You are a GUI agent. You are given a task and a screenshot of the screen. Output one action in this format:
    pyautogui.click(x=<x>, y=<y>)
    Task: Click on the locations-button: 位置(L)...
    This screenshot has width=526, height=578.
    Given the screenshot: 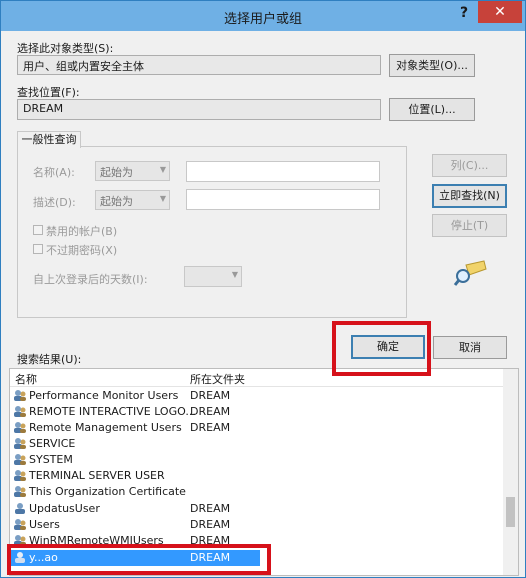 What is the action you would take?
    pyautogui.click(x=432, y=109)
    